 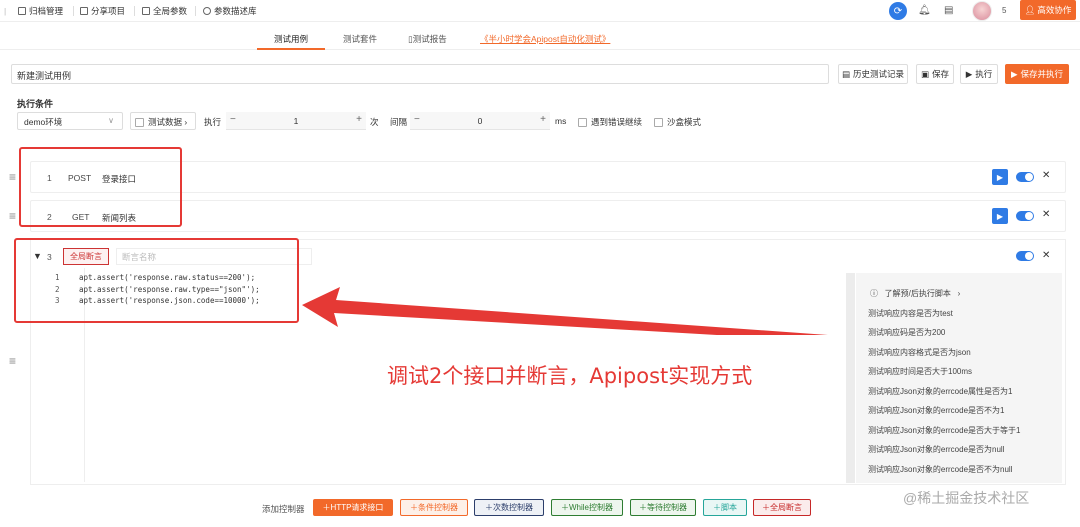 I want to click on tab-test-reports: ▯测试报告, so click(x=427, y=39).